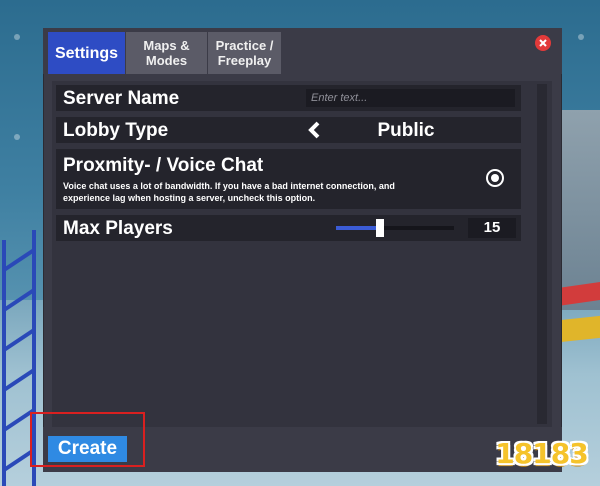  Describe the element at coordinates (580, 329) in the screenshot. I see `background-rail` at that location.